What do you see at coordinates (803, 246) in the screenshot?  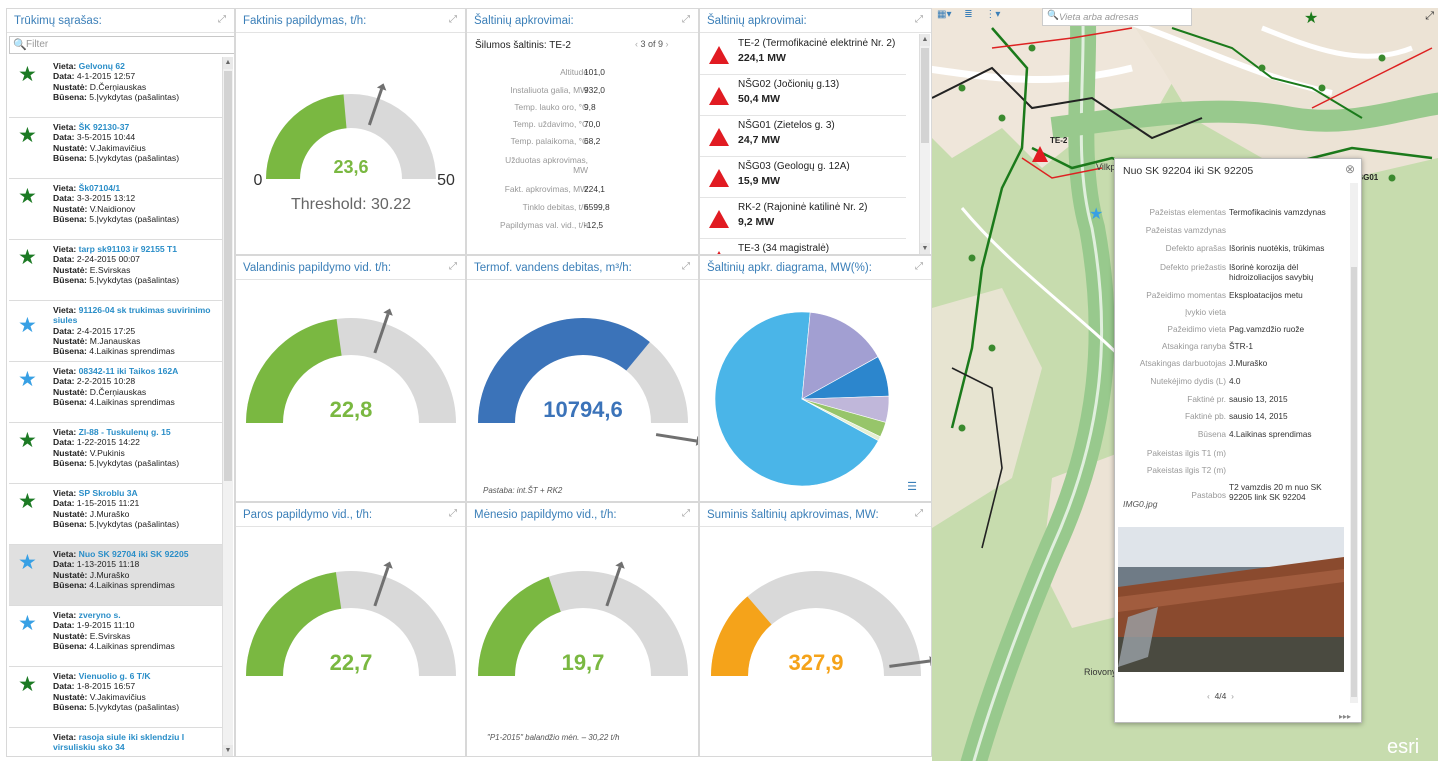 I see `source-item: TE-3 (34 magistralė)2,6 MW` at bounding box center [803, 246].